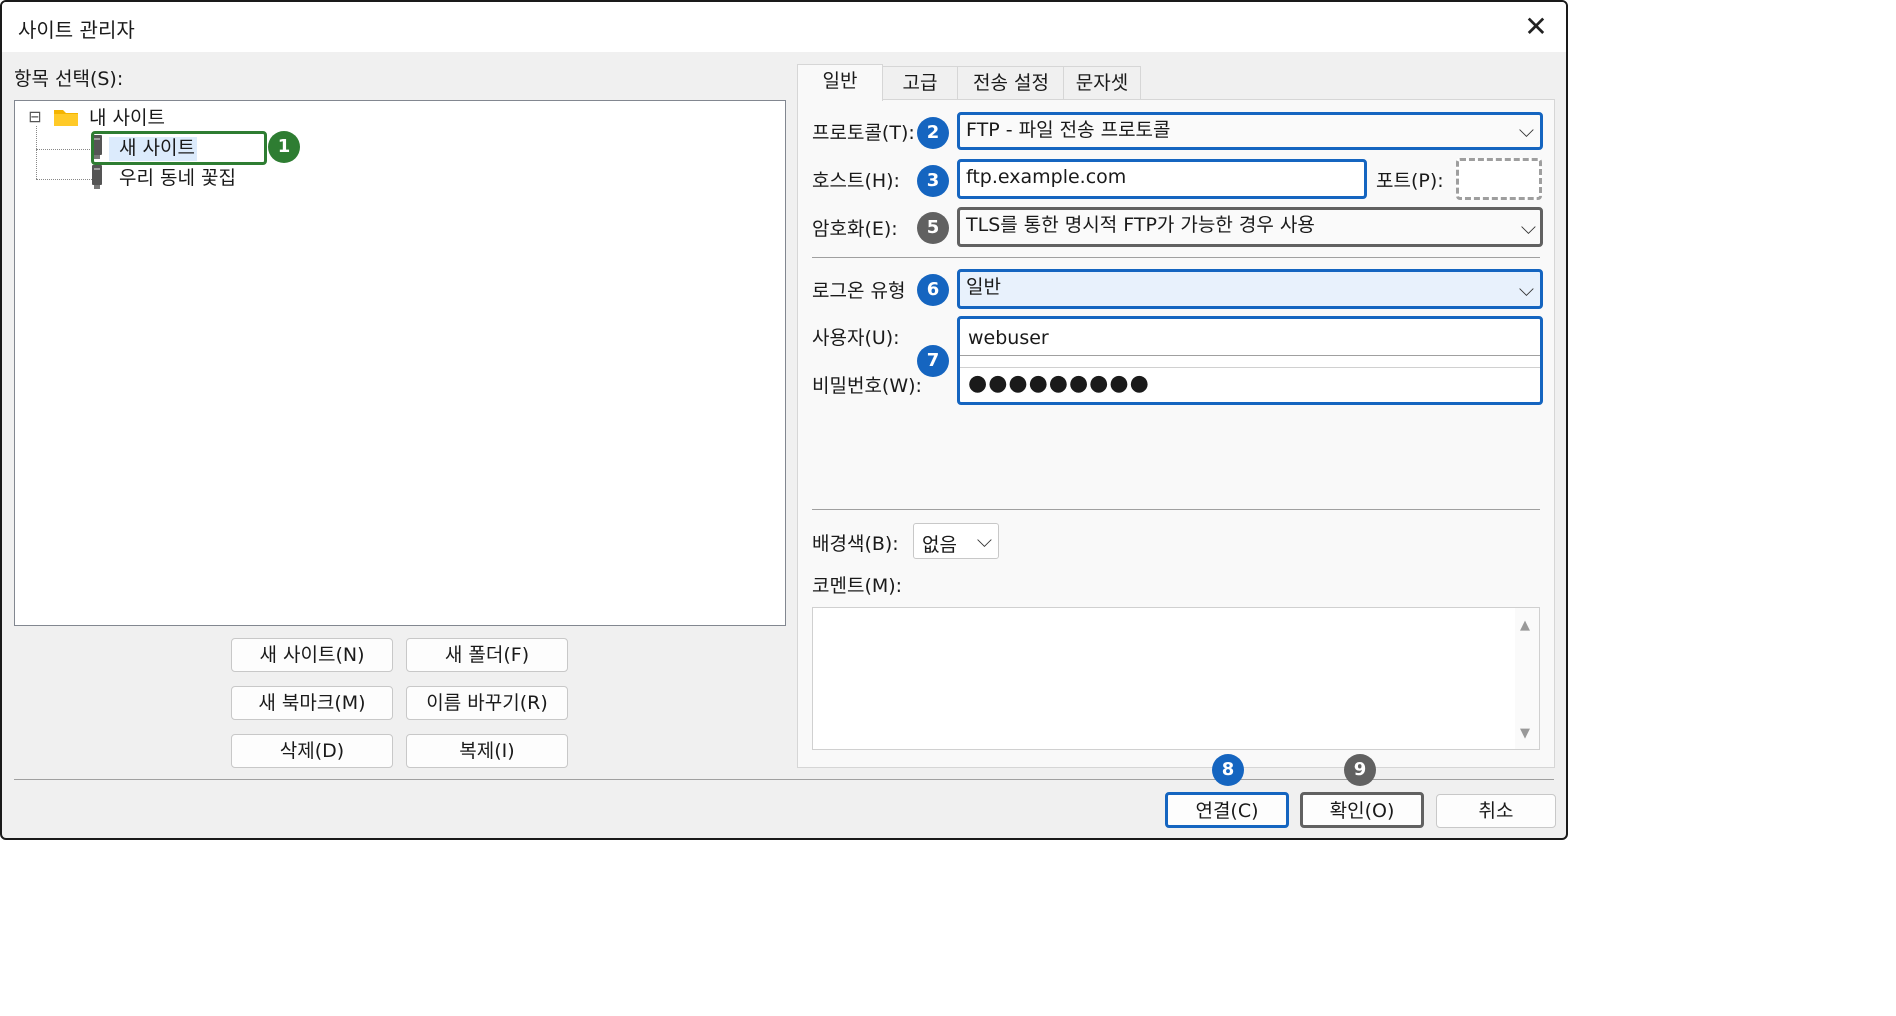  Describe the element at coordinates (1162, 179) in the screenshot. I see `host-input: ftp.example.com` at that location.